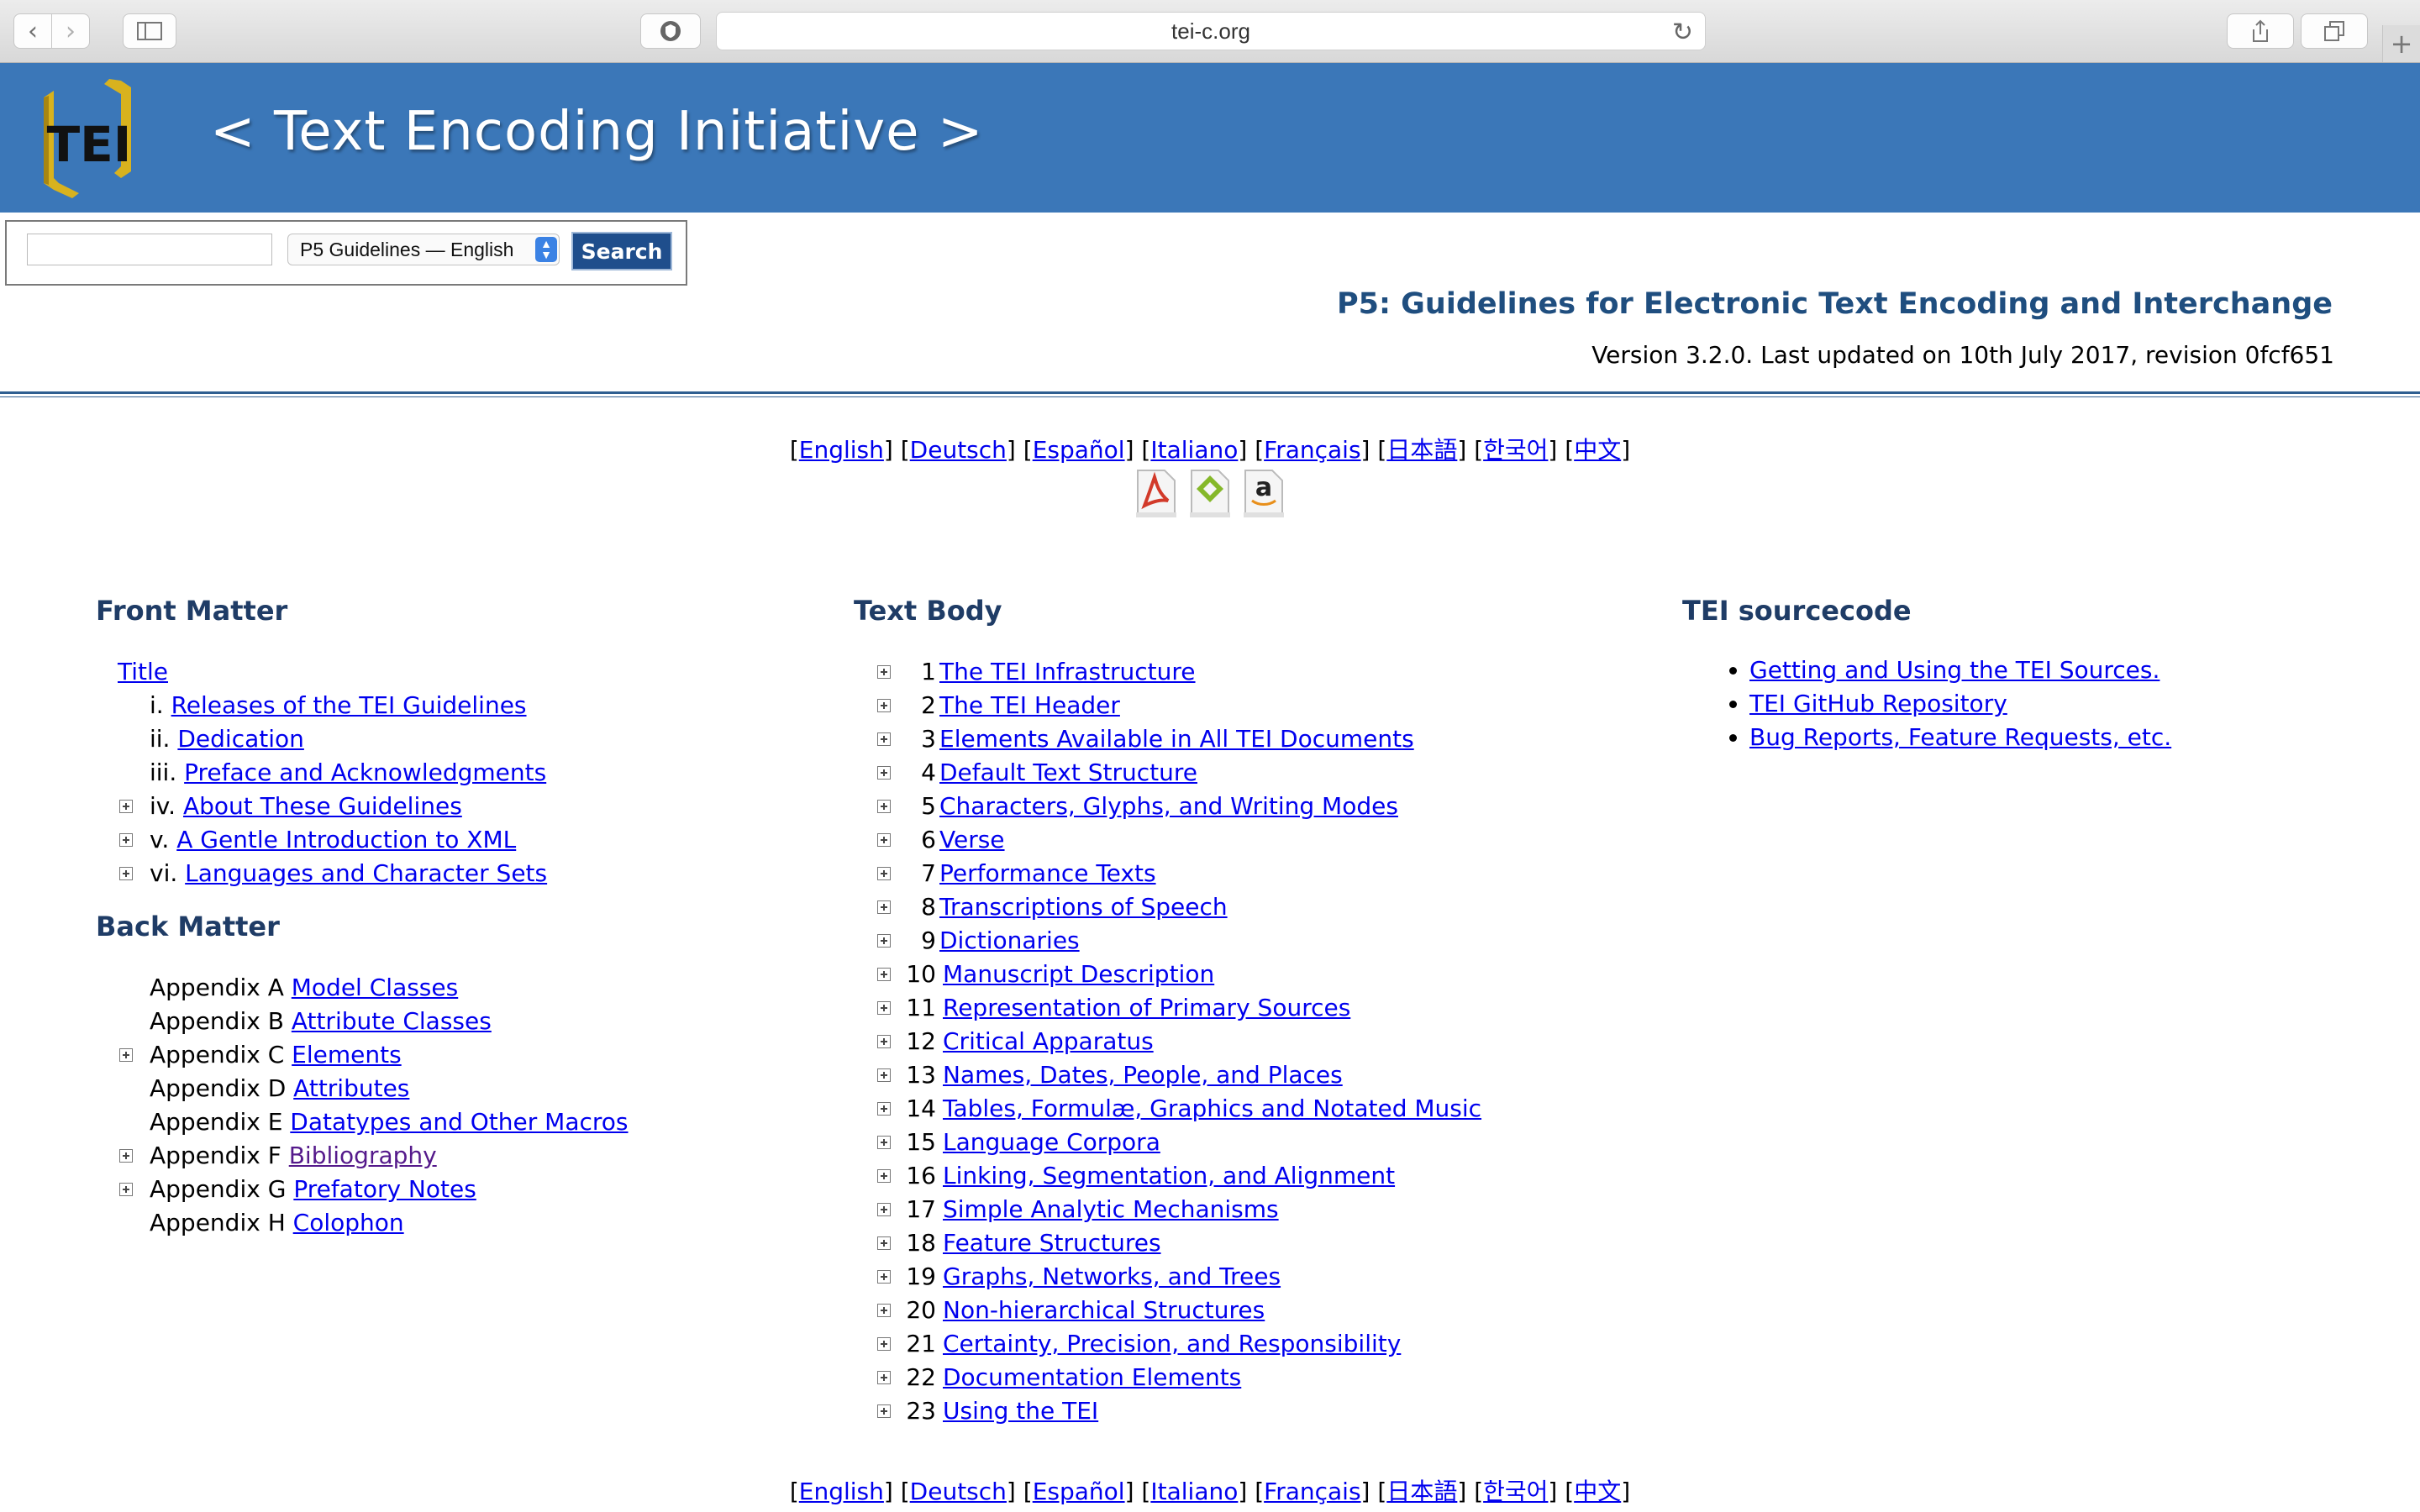 This screenshot has width=2420, height=1512. What do you see at coordinates (1263, 493) in the screenshot?
I see `amazon-icon: a` at bounding box center [1263, 493].